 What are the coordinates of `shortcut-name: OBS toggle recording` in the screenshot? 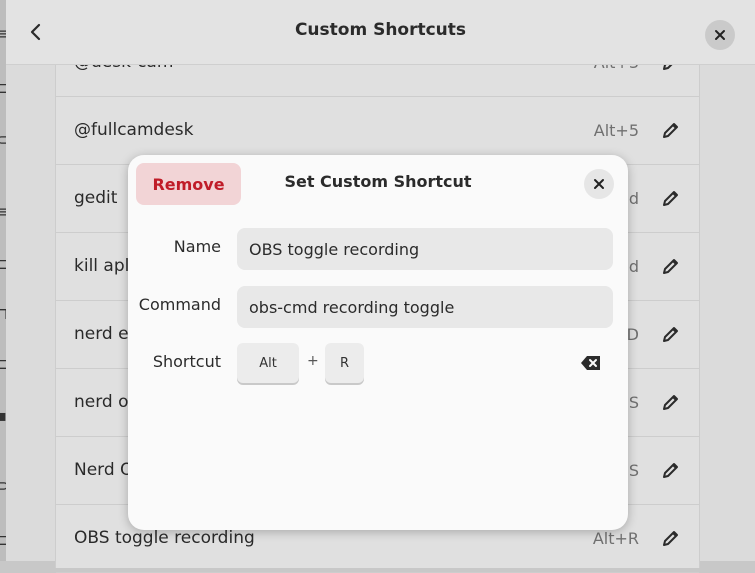 It's located at (164, 538).